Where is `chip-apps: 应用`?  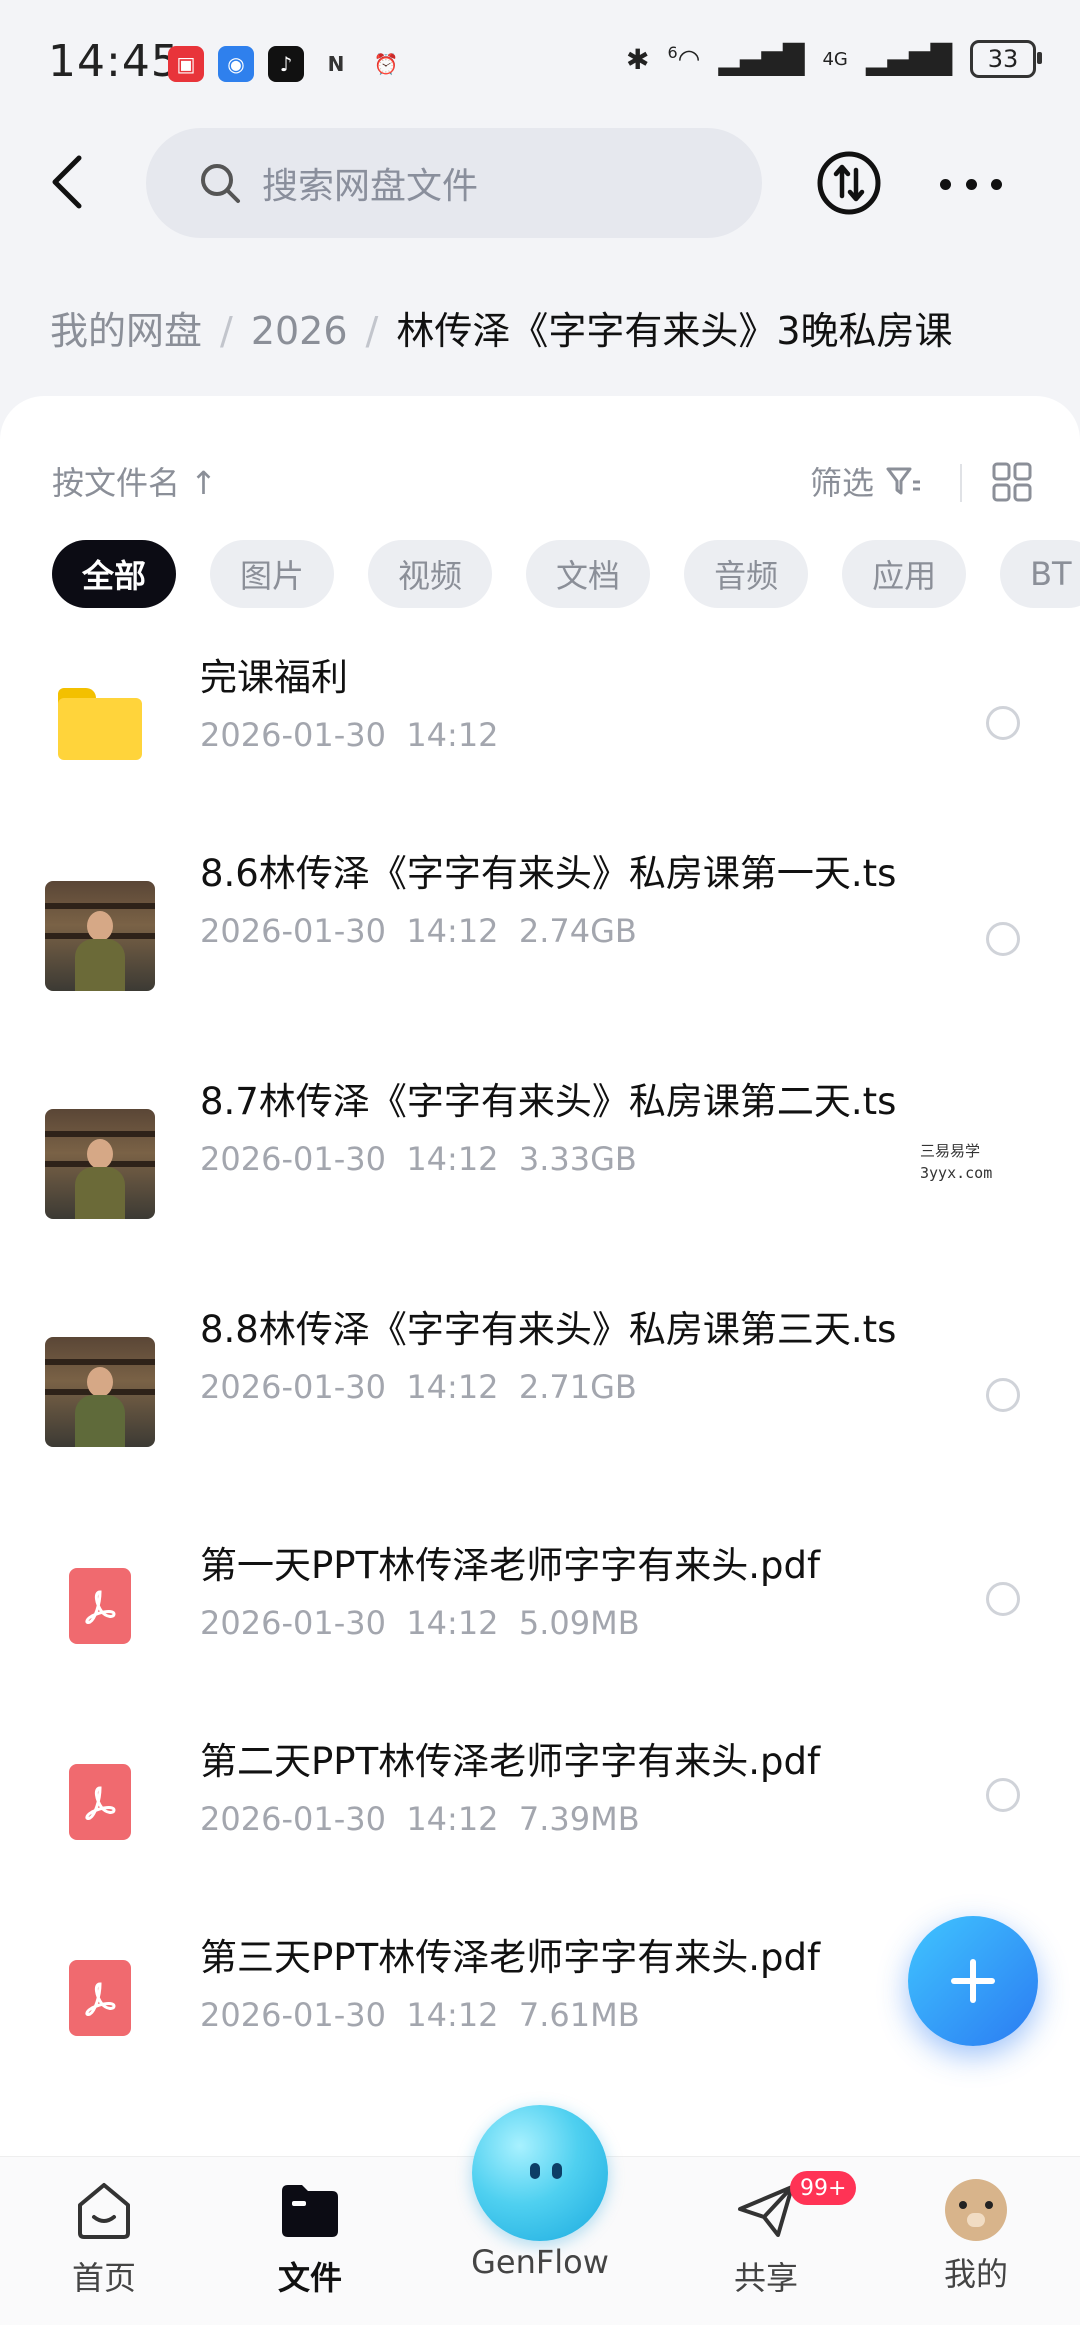
chip-apps: 应用 is located at coordinates (904, 574).